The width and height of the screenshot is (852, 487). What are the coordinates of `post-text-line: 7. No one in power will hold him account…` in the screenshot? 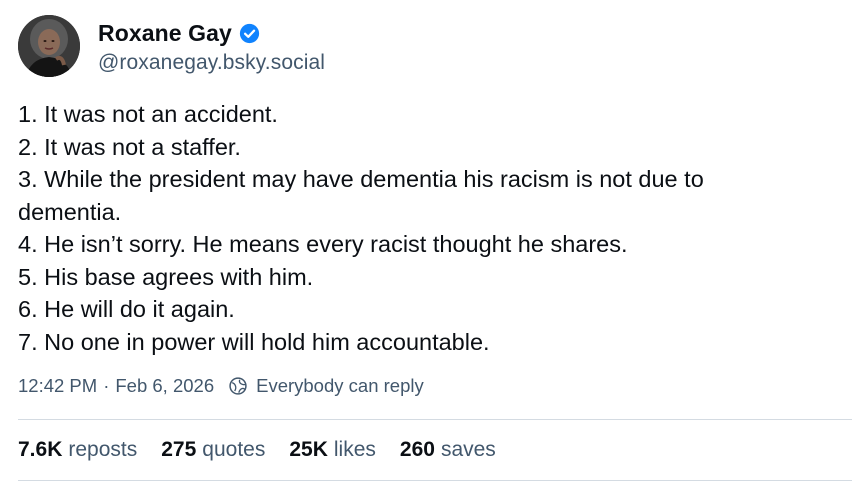 It's located at (254, 341).